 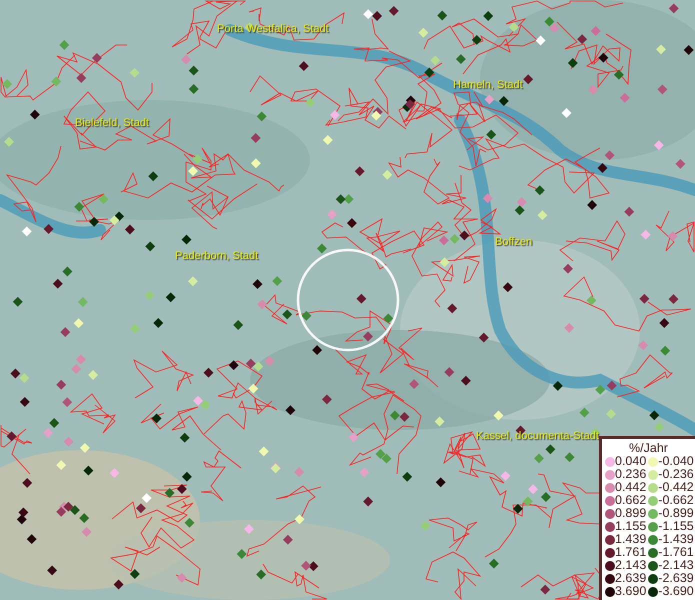 I want to click on legend-value: -0.040, so click(x=676, y=461).